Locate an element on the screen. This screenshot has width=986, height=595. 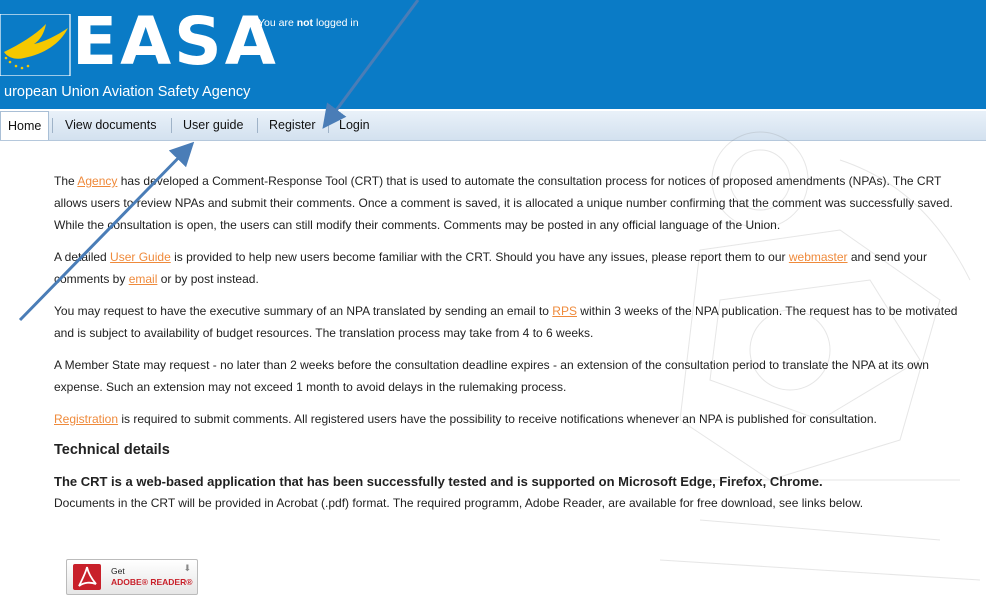
login-status: You are not logged in is located at coordinates (308, 23).